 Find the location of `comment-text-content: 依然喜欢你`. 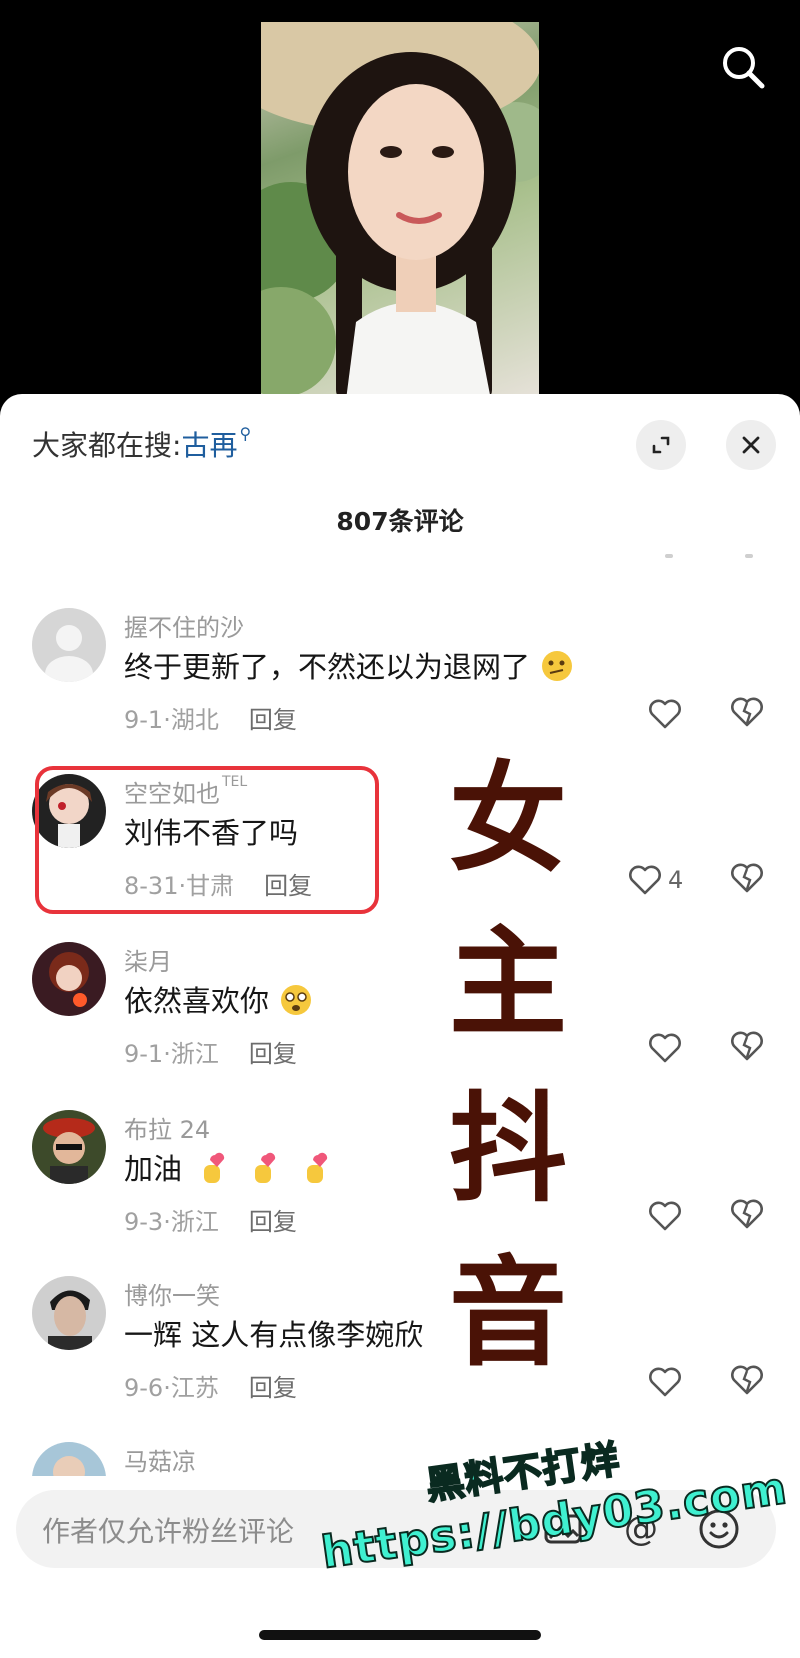

comment-text-content: 依然喜欢你 is located at coordinates (197, 1001).